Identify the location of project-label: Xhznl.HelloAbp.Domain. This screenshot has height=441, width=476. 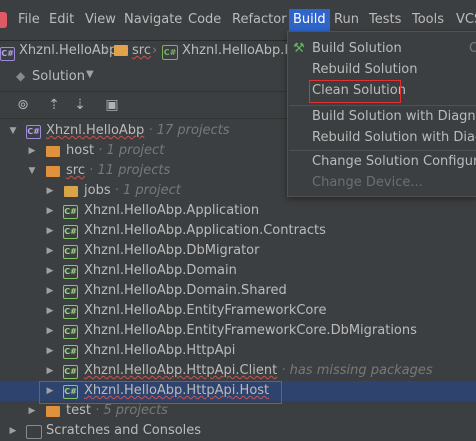
(160, 270).